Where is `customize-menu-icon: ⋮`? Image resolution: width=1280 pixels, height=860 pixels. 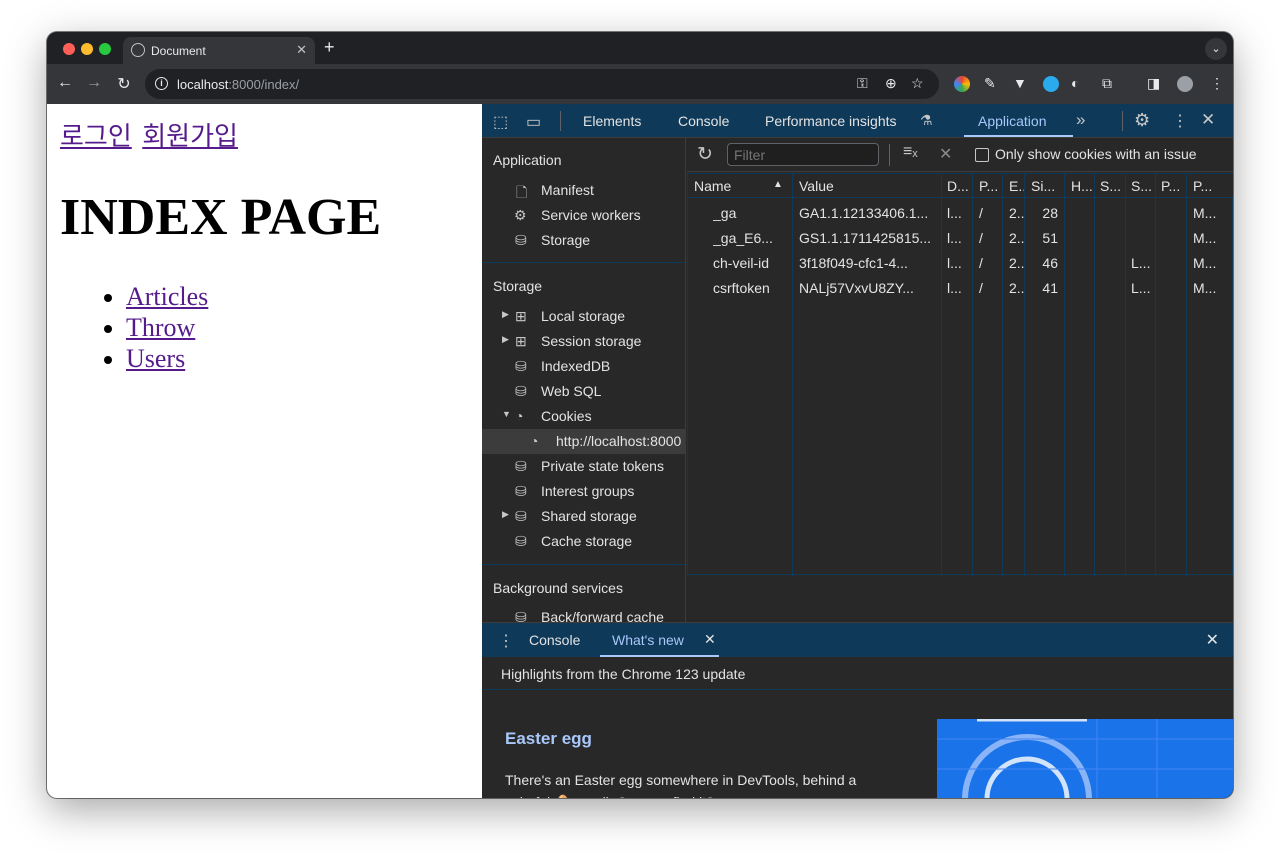 customize-menu-icon: ⋮ is located at coordinates (1180, 121).